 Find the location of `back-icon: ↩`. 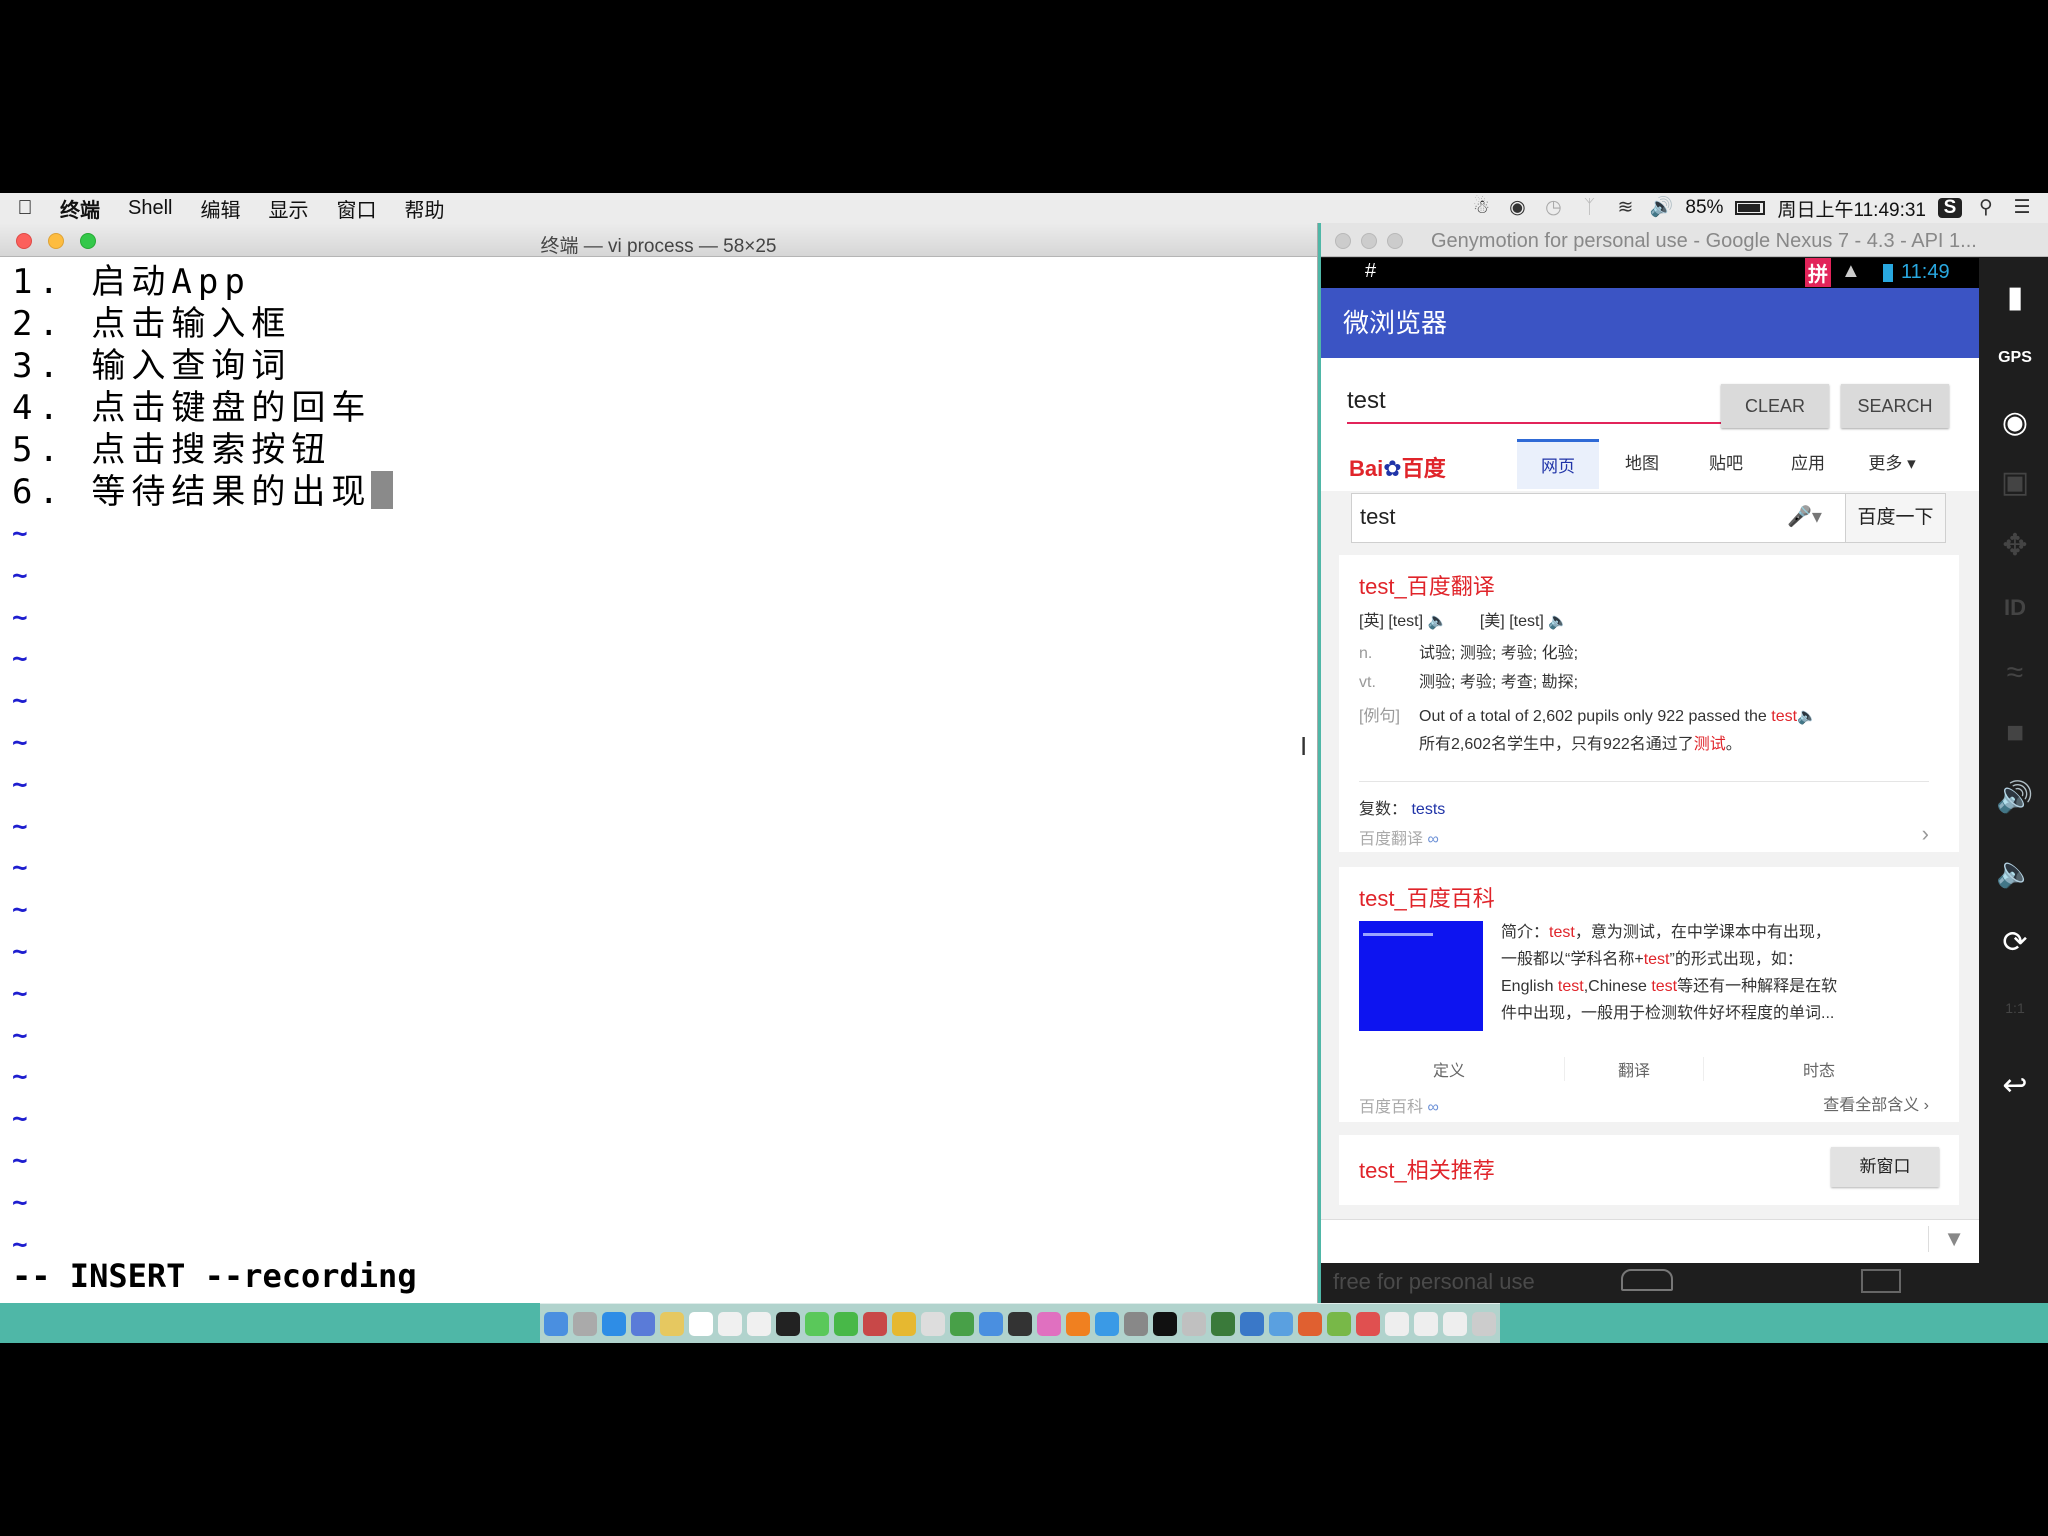

back-icon: ↩ is located at coordinates (2015, 1086).